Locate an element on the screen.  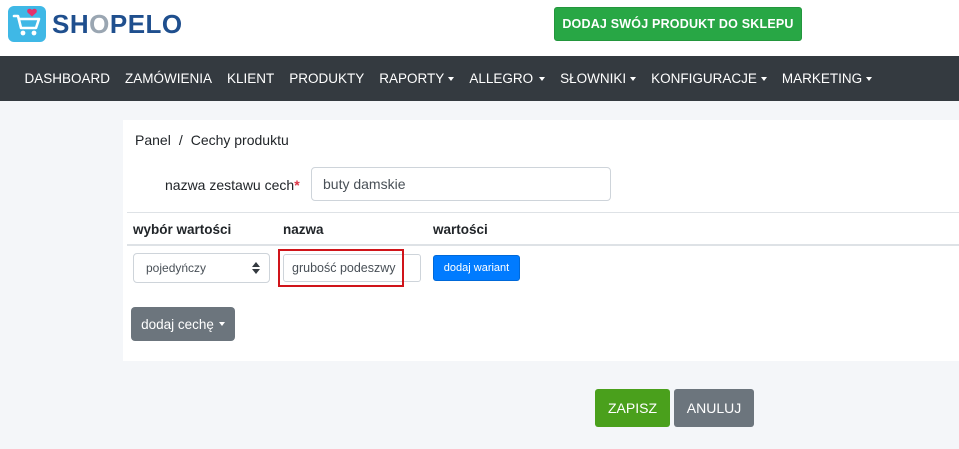
brand-name: SHOPELO is located at coordinates (117, 23).